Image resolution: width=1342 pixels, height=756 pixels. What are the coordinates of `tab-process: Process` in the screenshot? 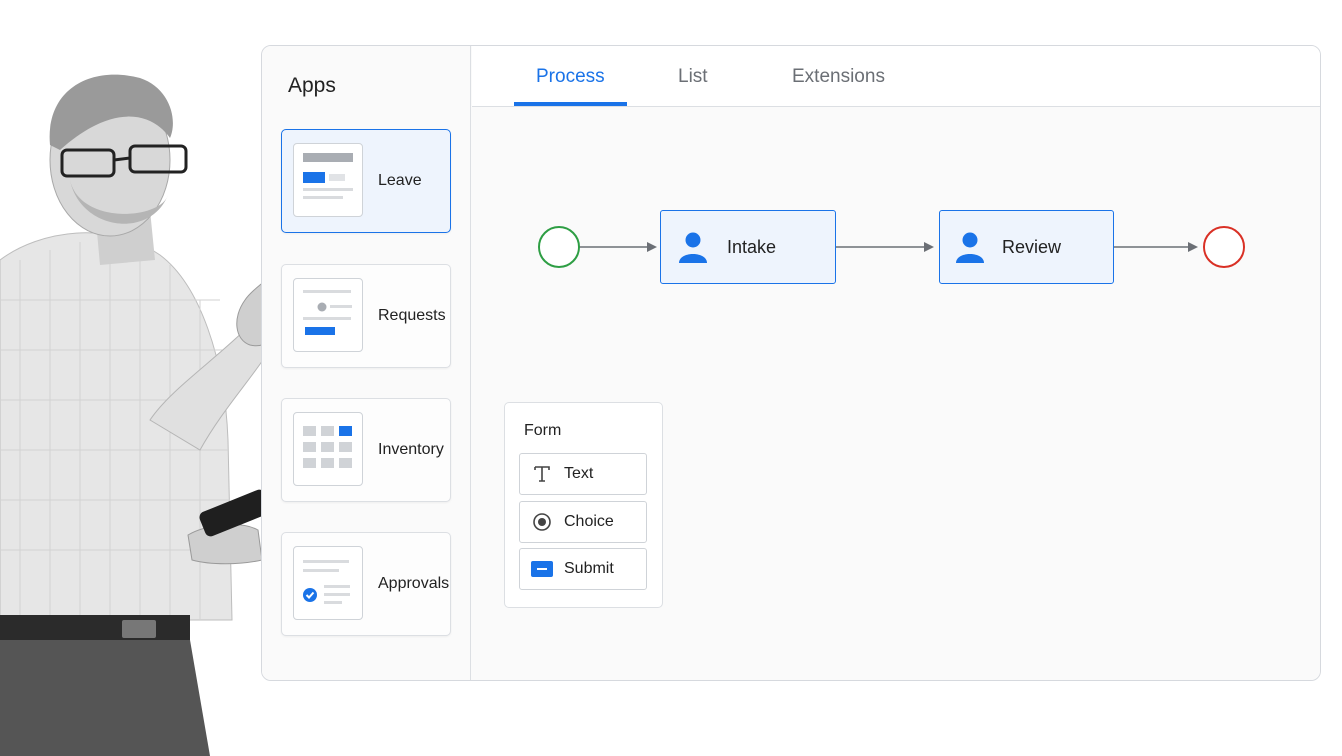 It's located at (570, 77).